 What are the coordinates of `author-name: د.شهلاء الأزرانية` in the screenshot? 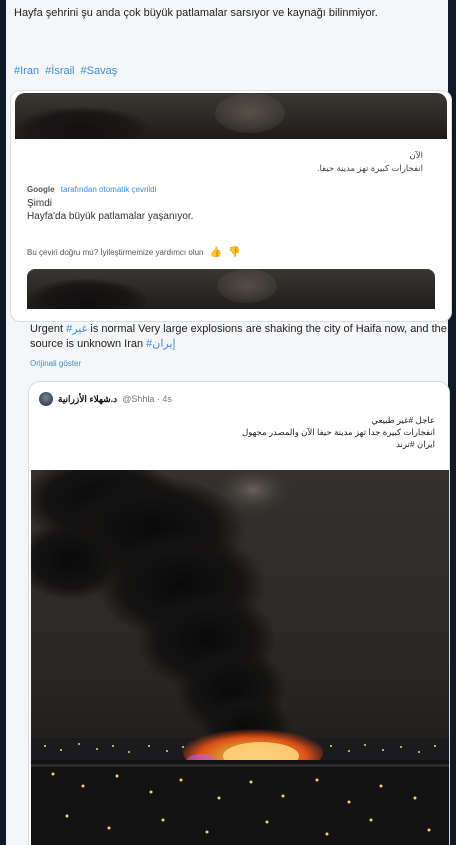 It's located at (87, 399).